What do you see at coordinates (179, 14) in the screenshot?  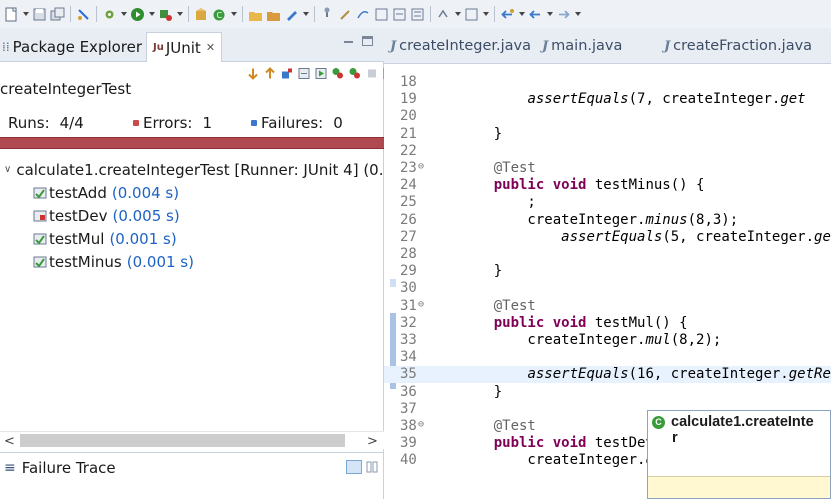 I see `external-dropdown` at bounding box center [179, 14].